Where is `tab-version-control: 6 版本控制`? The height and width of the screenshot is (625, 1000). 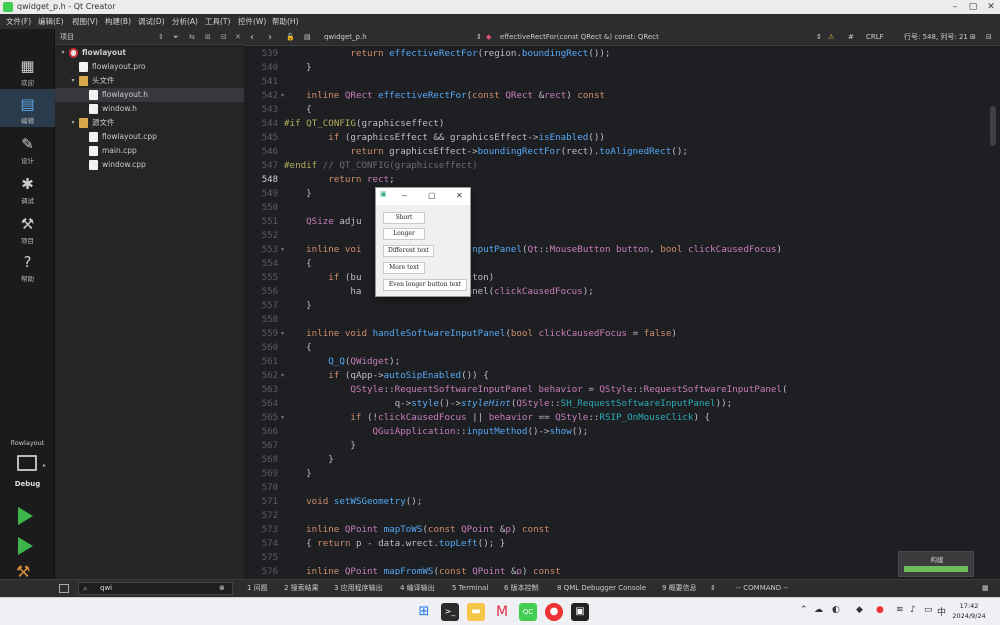
tab-version-control: 6 版本控制 is located at coordinates (521, 588).